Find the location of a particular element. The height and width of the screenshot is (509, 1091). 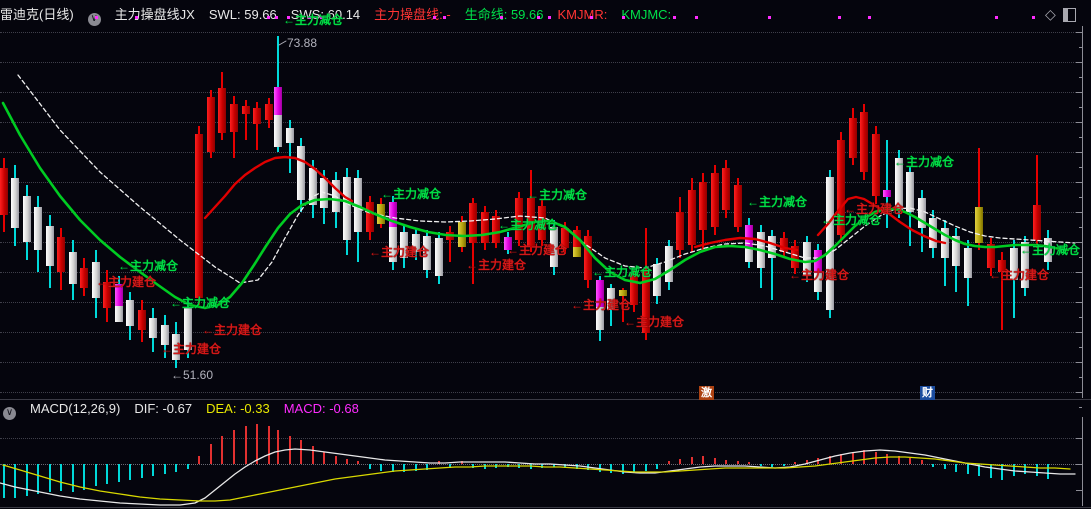

info-mine-marker: 财 is located at coordinates (927, 393).